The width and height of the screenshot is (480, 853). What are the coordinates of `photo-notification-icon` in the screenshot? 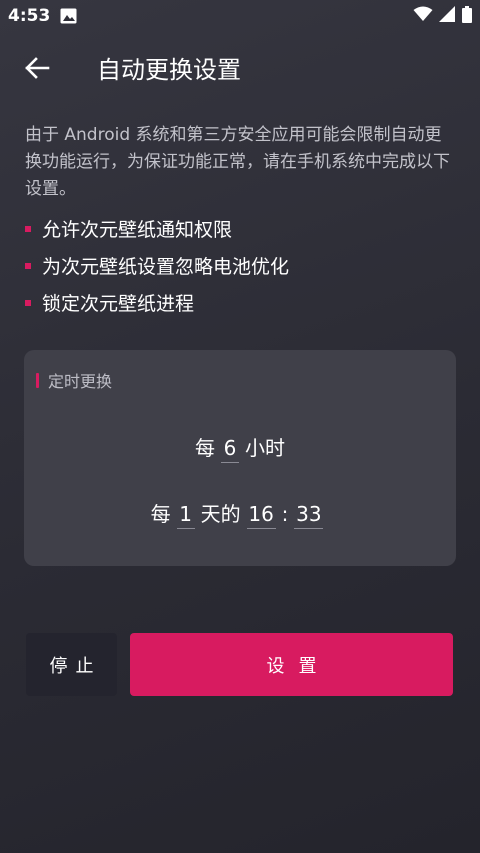 It's located at (68, 16).